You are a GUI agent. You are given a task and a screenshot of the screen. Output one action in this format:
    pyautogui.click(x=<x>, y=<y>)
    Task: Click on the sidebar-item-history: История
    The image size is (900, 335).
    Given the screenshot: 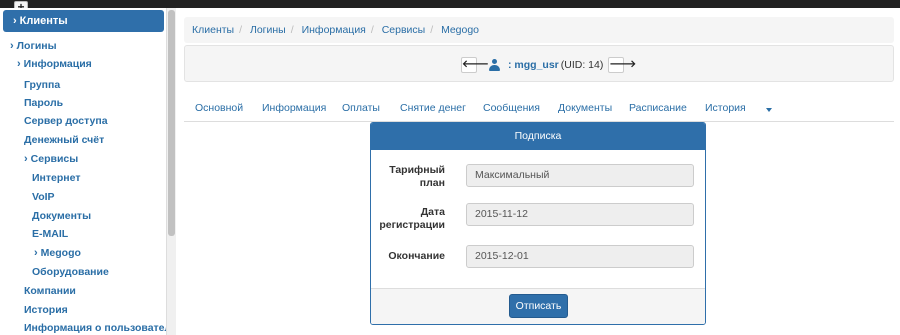 What is the action you would take?
    pyautogui.click(x=46, y=310)
    